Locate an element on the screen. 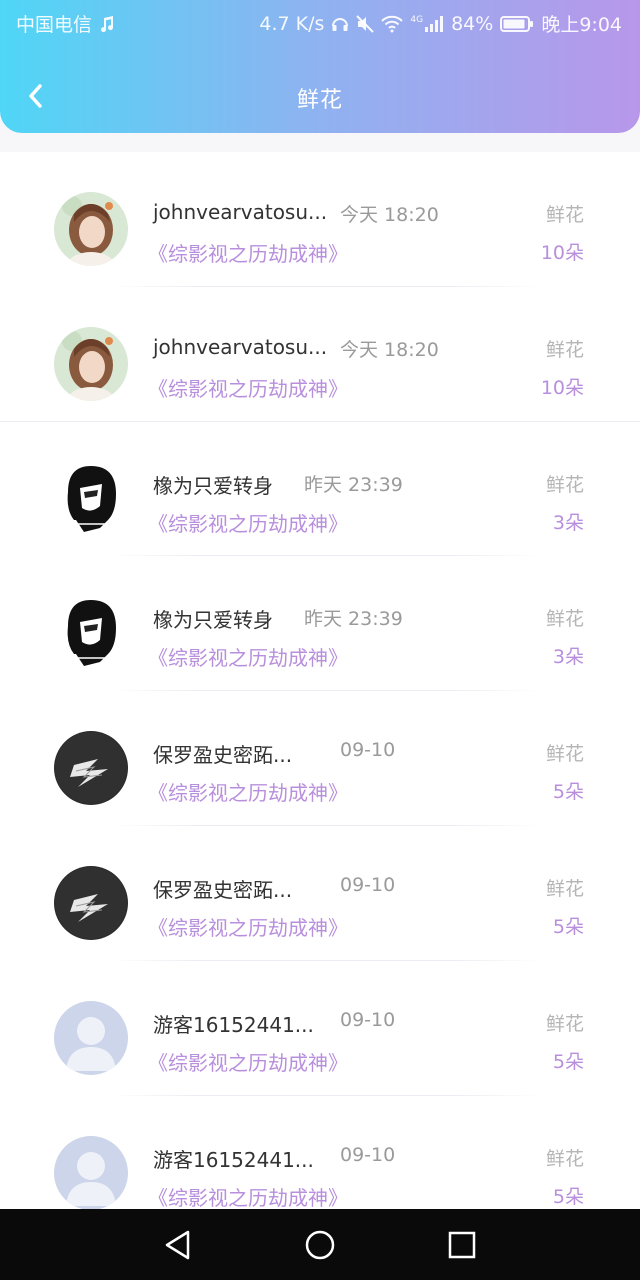 This screenshot has width=640, height=1280. status-left: 中国电信 is located at coordinates (66, 23).